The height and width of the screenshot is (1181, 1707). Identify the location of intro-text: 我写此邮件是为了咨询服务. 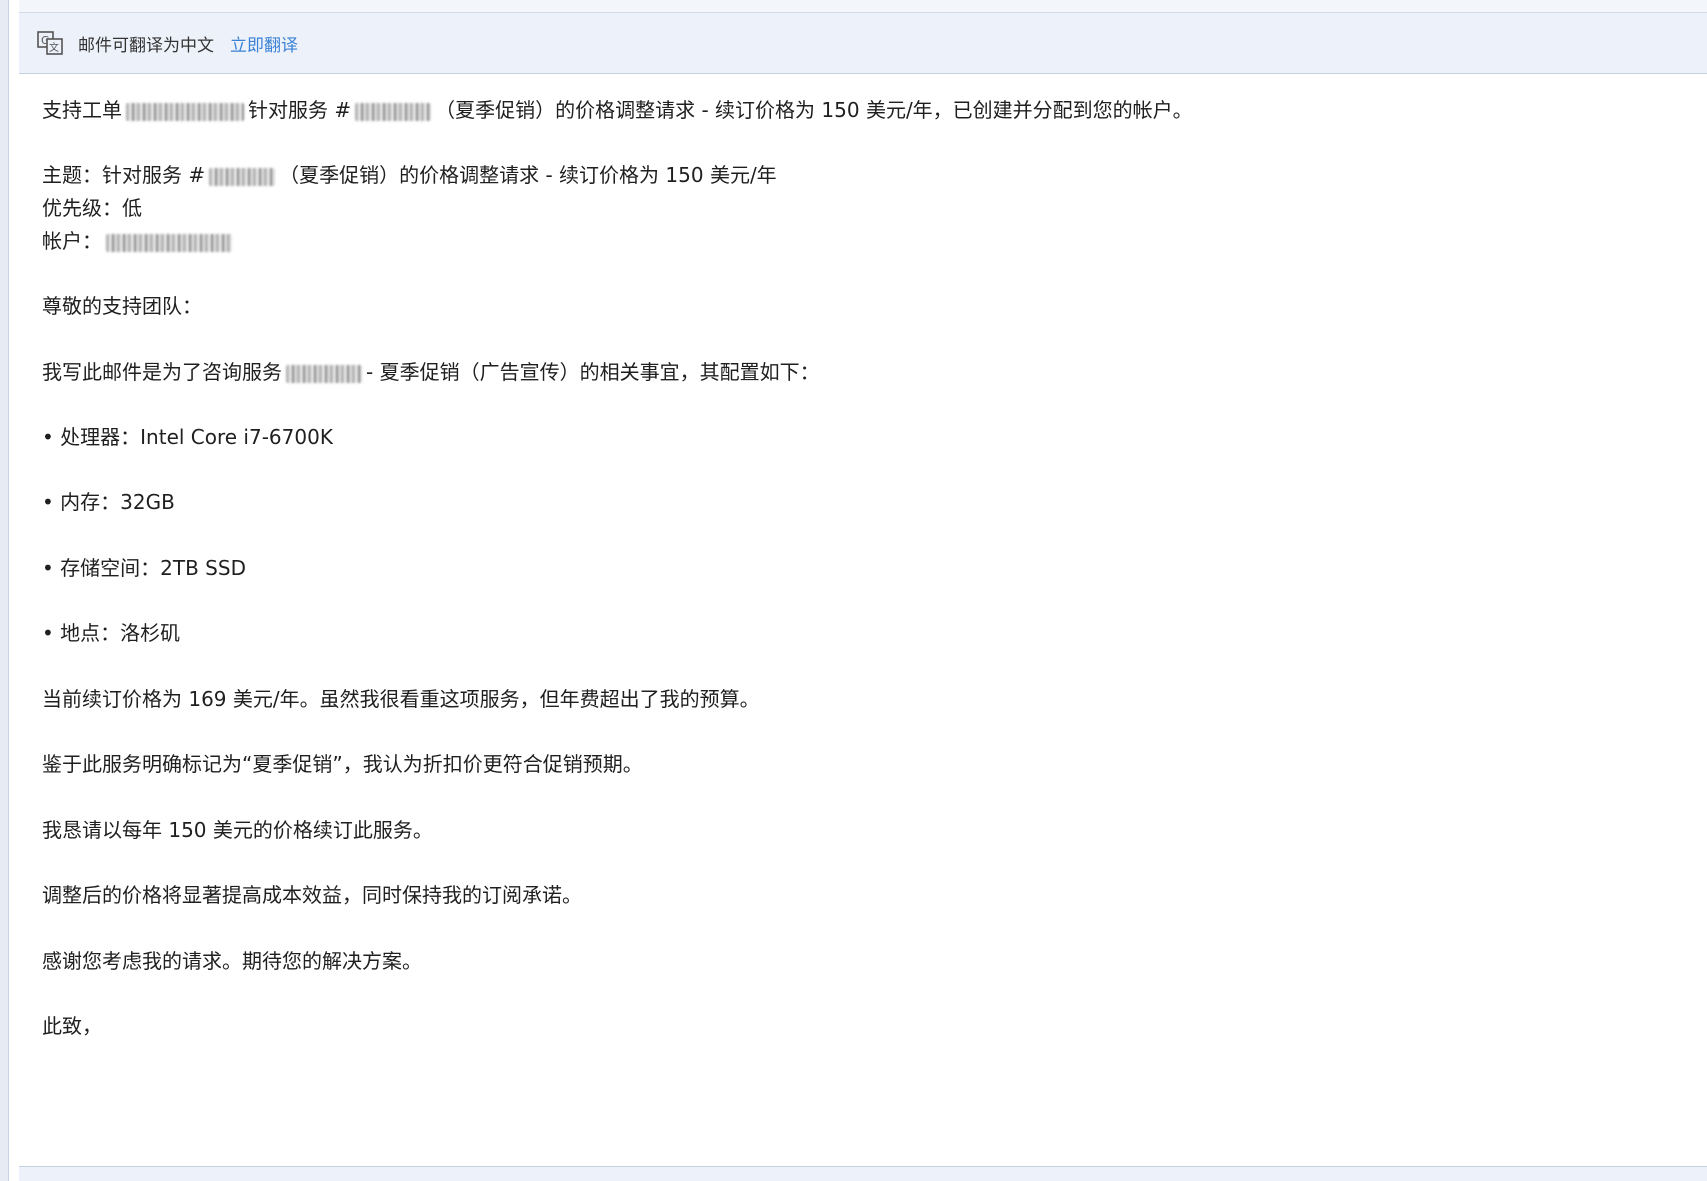
(162, 372).